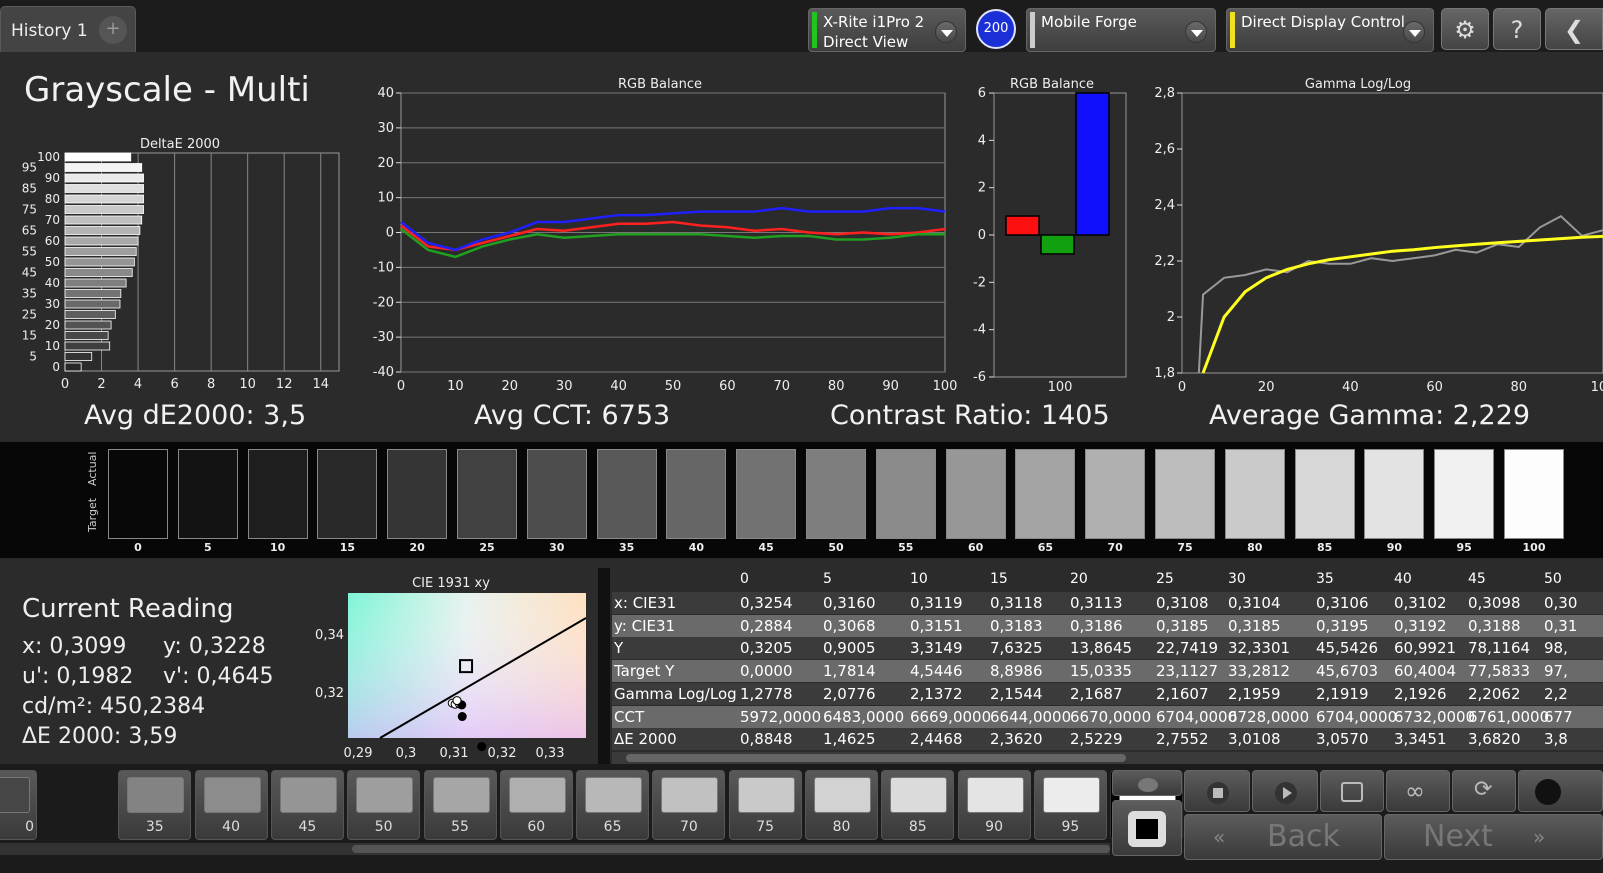  I want to click on continuous-button: ∞, so click(1418, 791).